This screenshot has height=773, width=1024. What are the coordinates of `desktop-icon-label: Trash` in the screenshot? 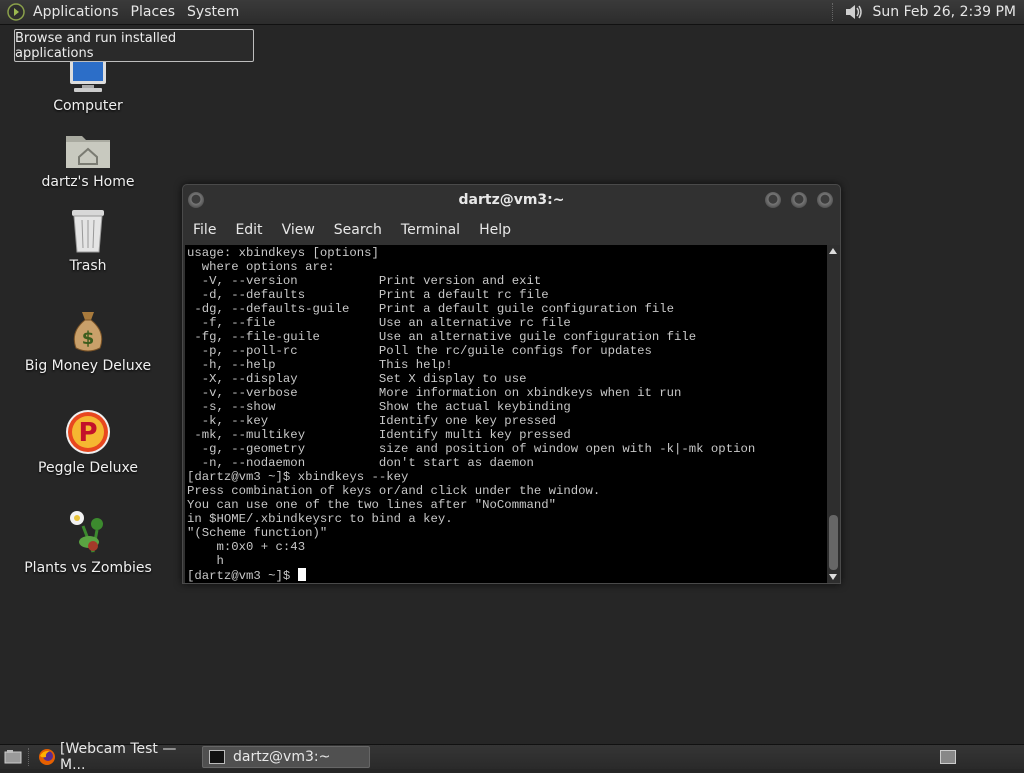 It's located at (88, 266).